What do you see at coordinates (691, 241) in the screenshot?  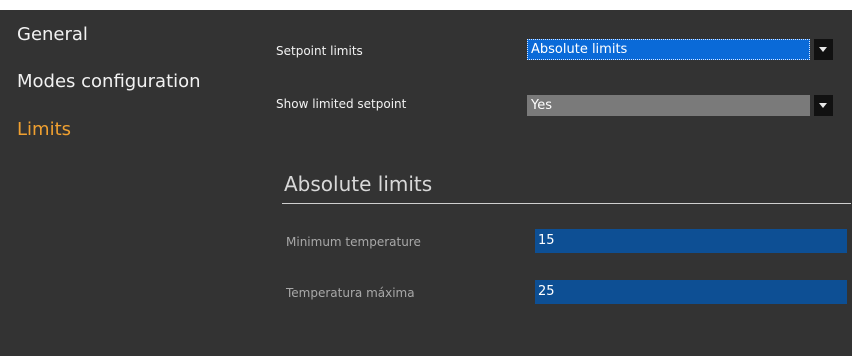 I see `minimum-temperature-input` at bounding box center [691, 241].